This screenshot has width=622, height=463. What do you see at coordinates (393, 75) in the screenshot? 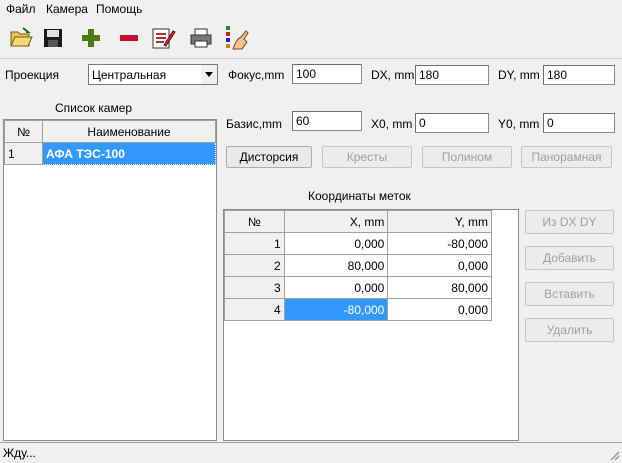
I see `dx-label: DX, mm` at bounding box center [393, 75].